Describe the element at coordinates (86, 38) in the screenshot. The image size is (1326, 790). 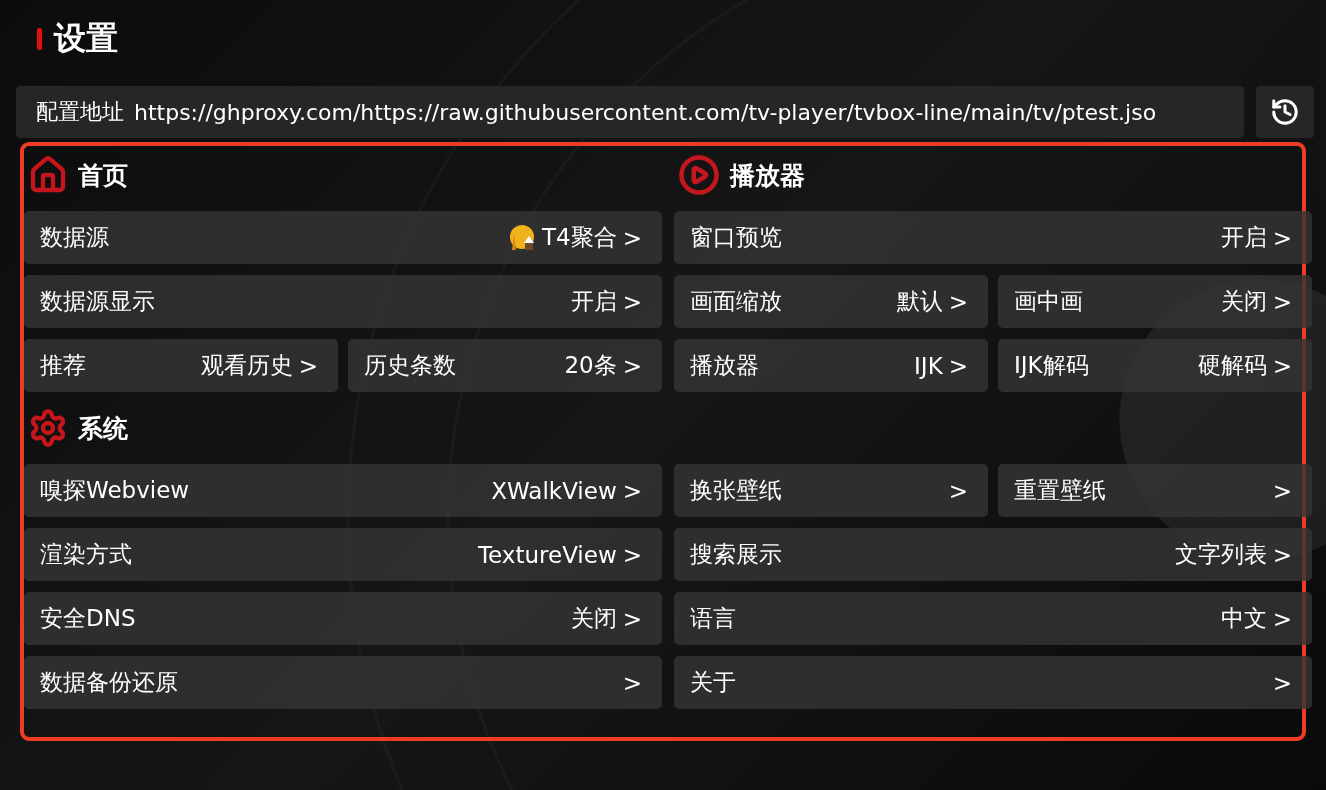
I see `page-title: 设置` at that location.